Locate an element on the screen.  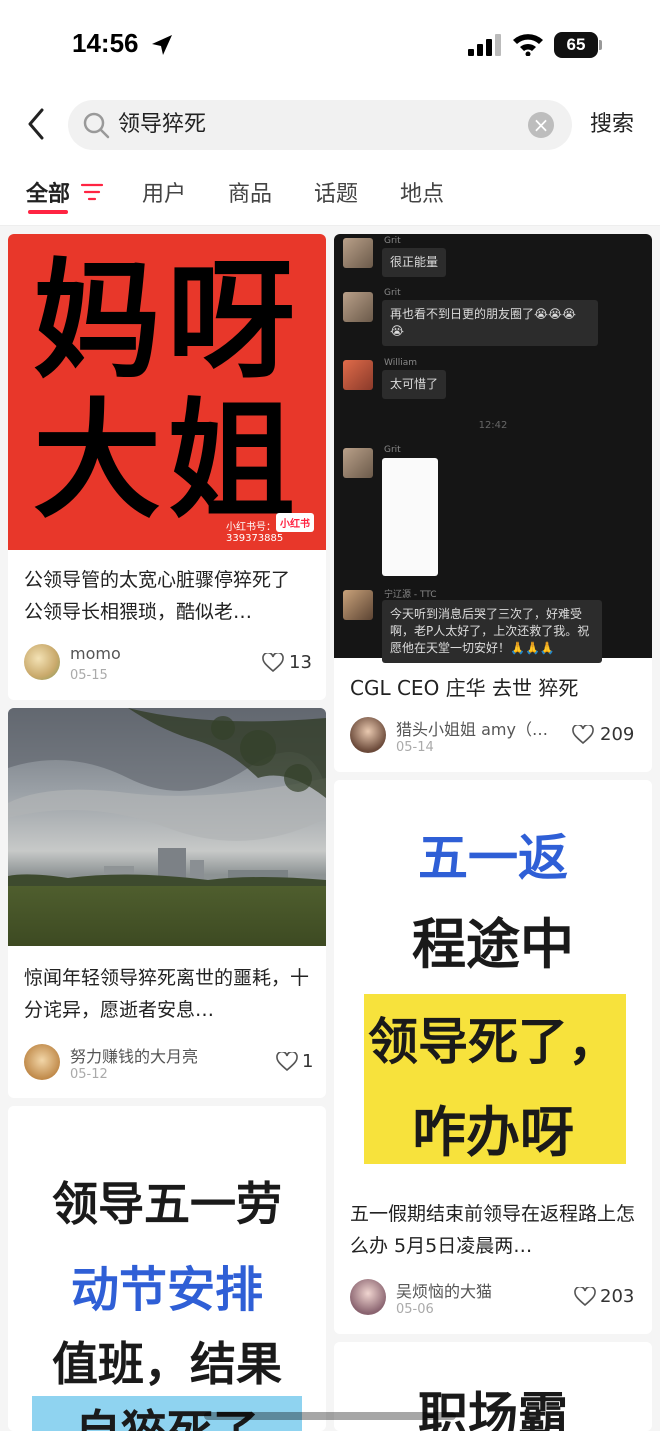
like-count: 209 is located at coordinates (617, 734).